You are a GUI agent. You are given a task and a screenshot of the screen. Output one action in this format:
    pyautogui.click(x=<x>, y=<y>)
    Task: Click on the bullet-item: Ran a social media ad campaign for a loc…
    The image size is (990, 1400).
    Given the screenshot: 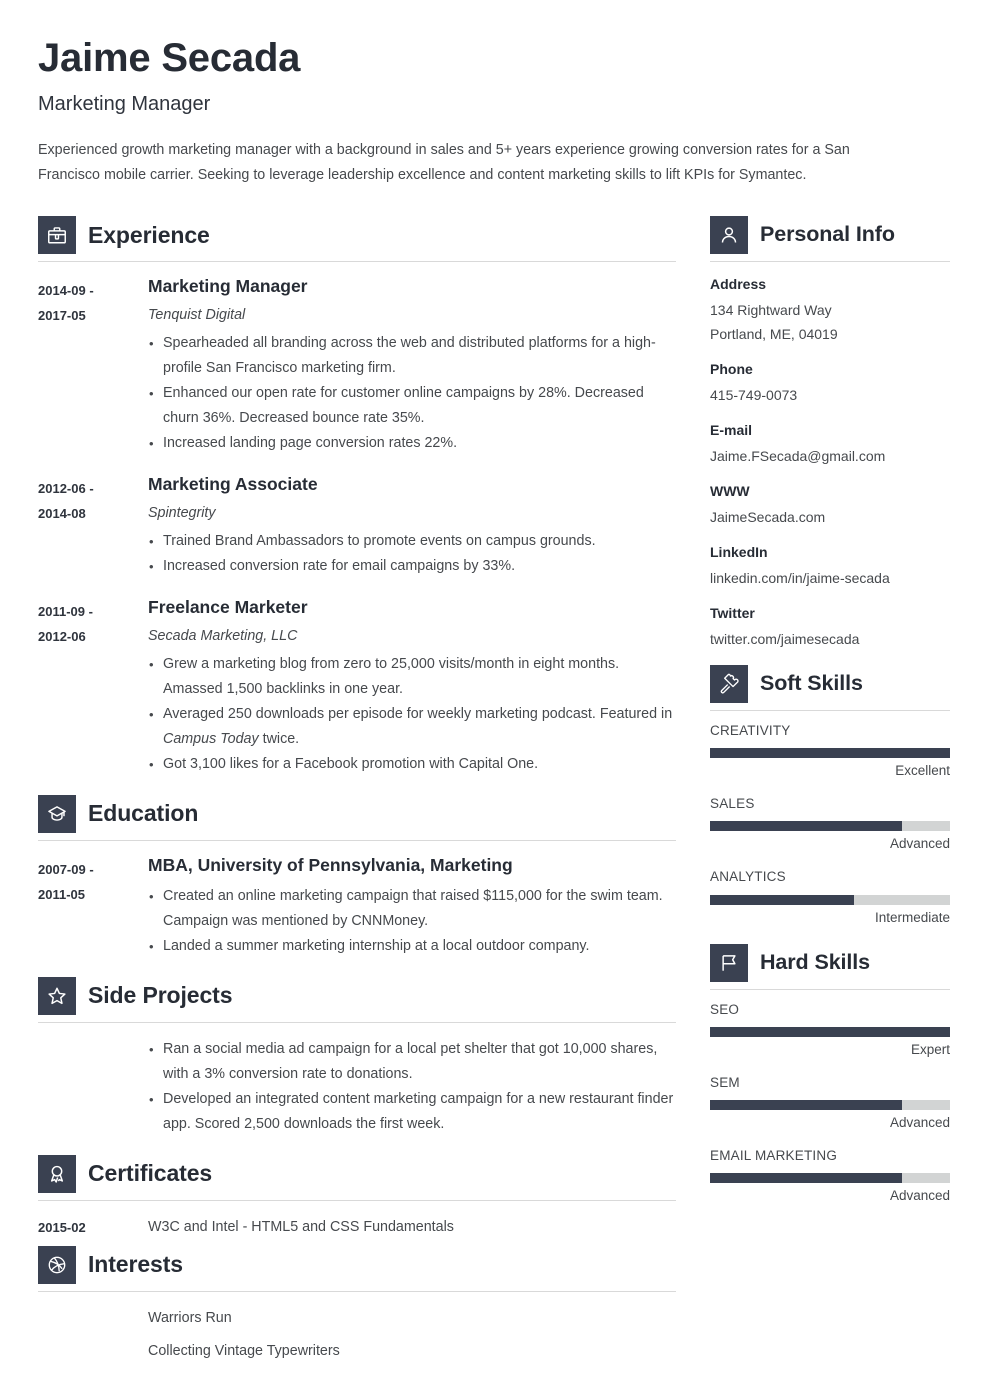 What is the action you would take?
    pyautogui.click(x=412, y=1062)
    